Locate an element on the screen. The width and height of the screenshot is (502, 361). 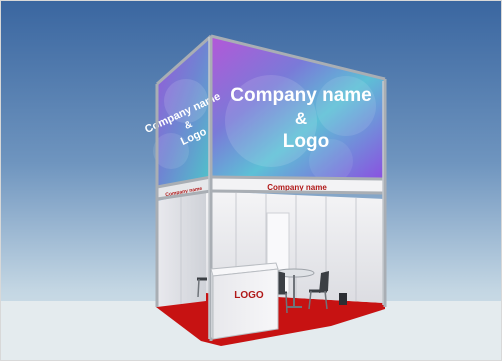
banner-front-line3: Logo is located at coordinates (306, 141).